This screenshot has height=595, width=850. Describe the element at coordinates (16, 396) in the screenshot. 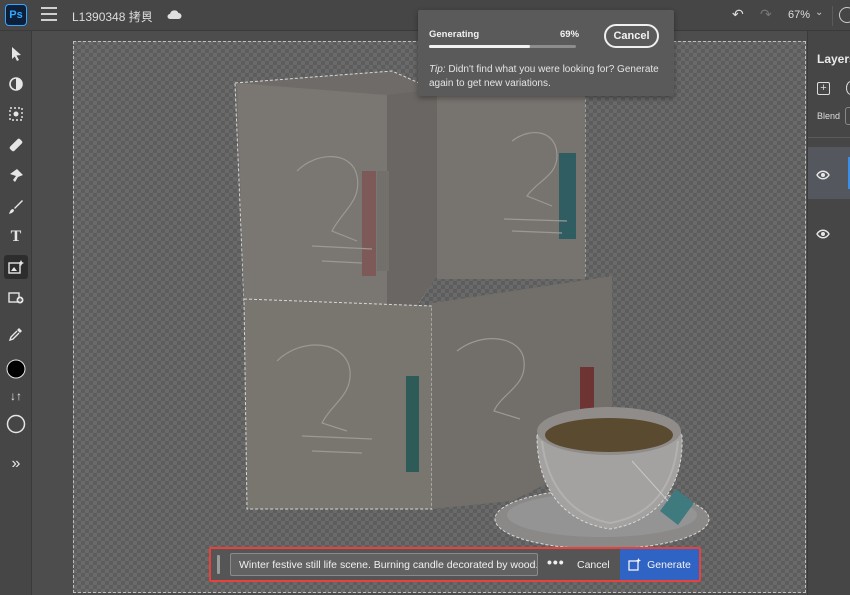

I see `swap-colors-icon: ↓↑` at that location.